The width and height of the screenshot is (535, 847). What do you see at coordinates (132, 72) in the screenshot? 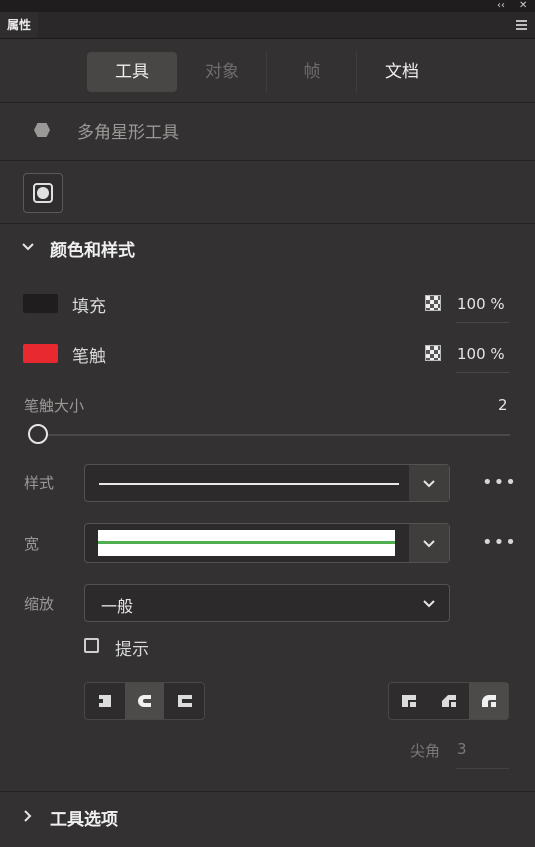
I see `tab-tool: 工具` at bounding box center [132, 72].